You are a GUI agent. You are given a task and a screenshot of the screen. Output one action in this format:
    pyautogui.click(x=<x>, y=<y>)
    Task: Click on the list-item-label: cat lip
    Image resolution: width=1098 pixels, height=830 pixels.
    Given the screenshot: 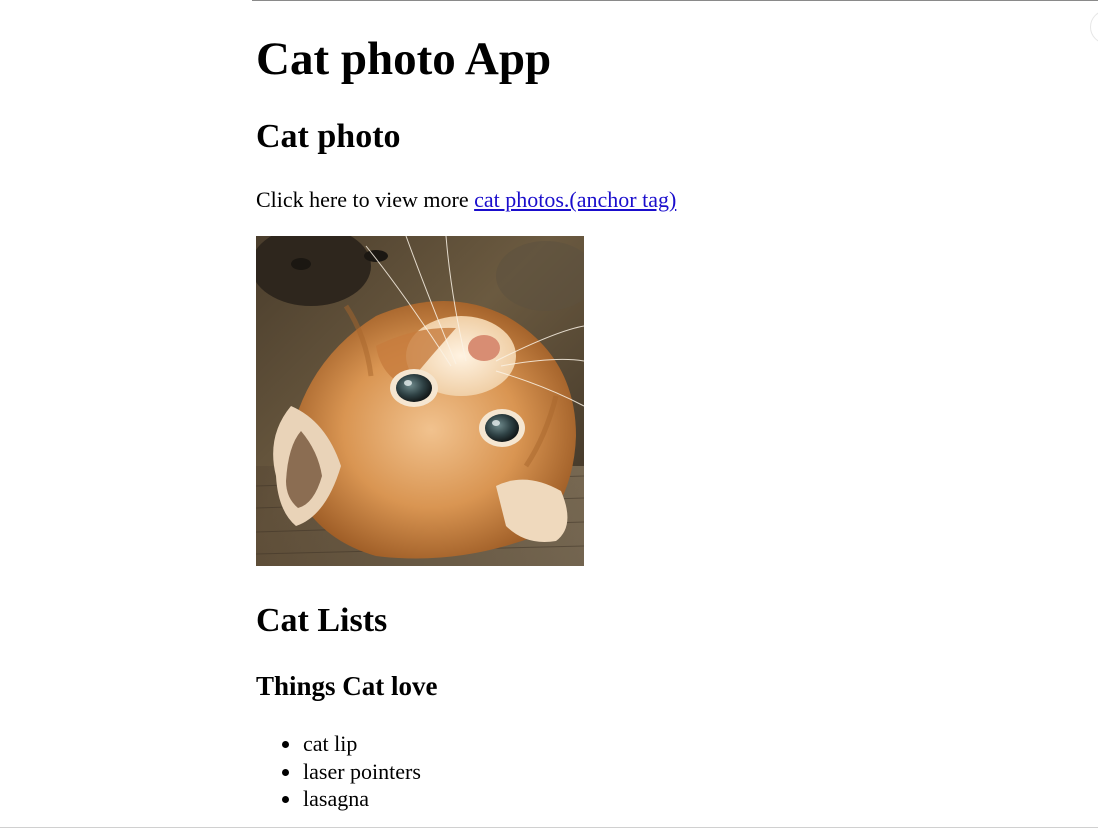 What is the action you would take?
    pyautogui.click(x=330, y=743)
    